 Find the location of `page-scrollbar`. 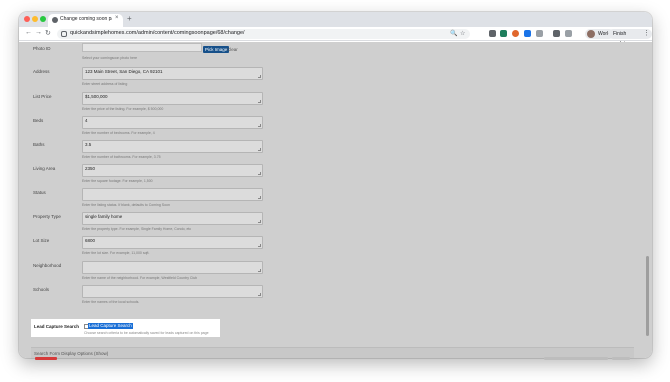

page-scrollbar is located at coordinates (648, 200).